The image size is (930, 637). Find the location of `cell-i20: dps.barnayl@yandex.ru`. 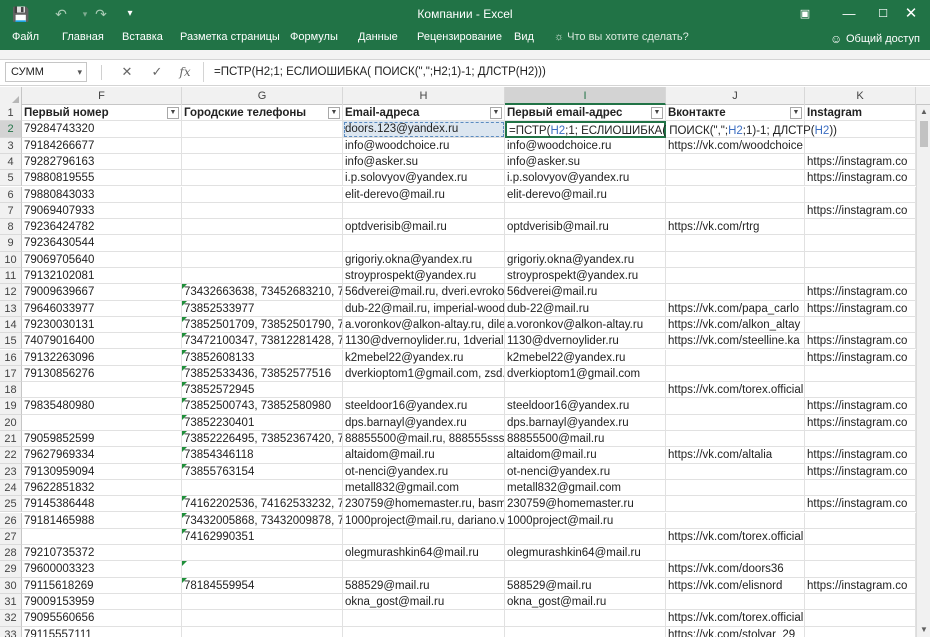

cell-i20: dps.barnayl@yandex.ru is located at coordinates (585, 422).